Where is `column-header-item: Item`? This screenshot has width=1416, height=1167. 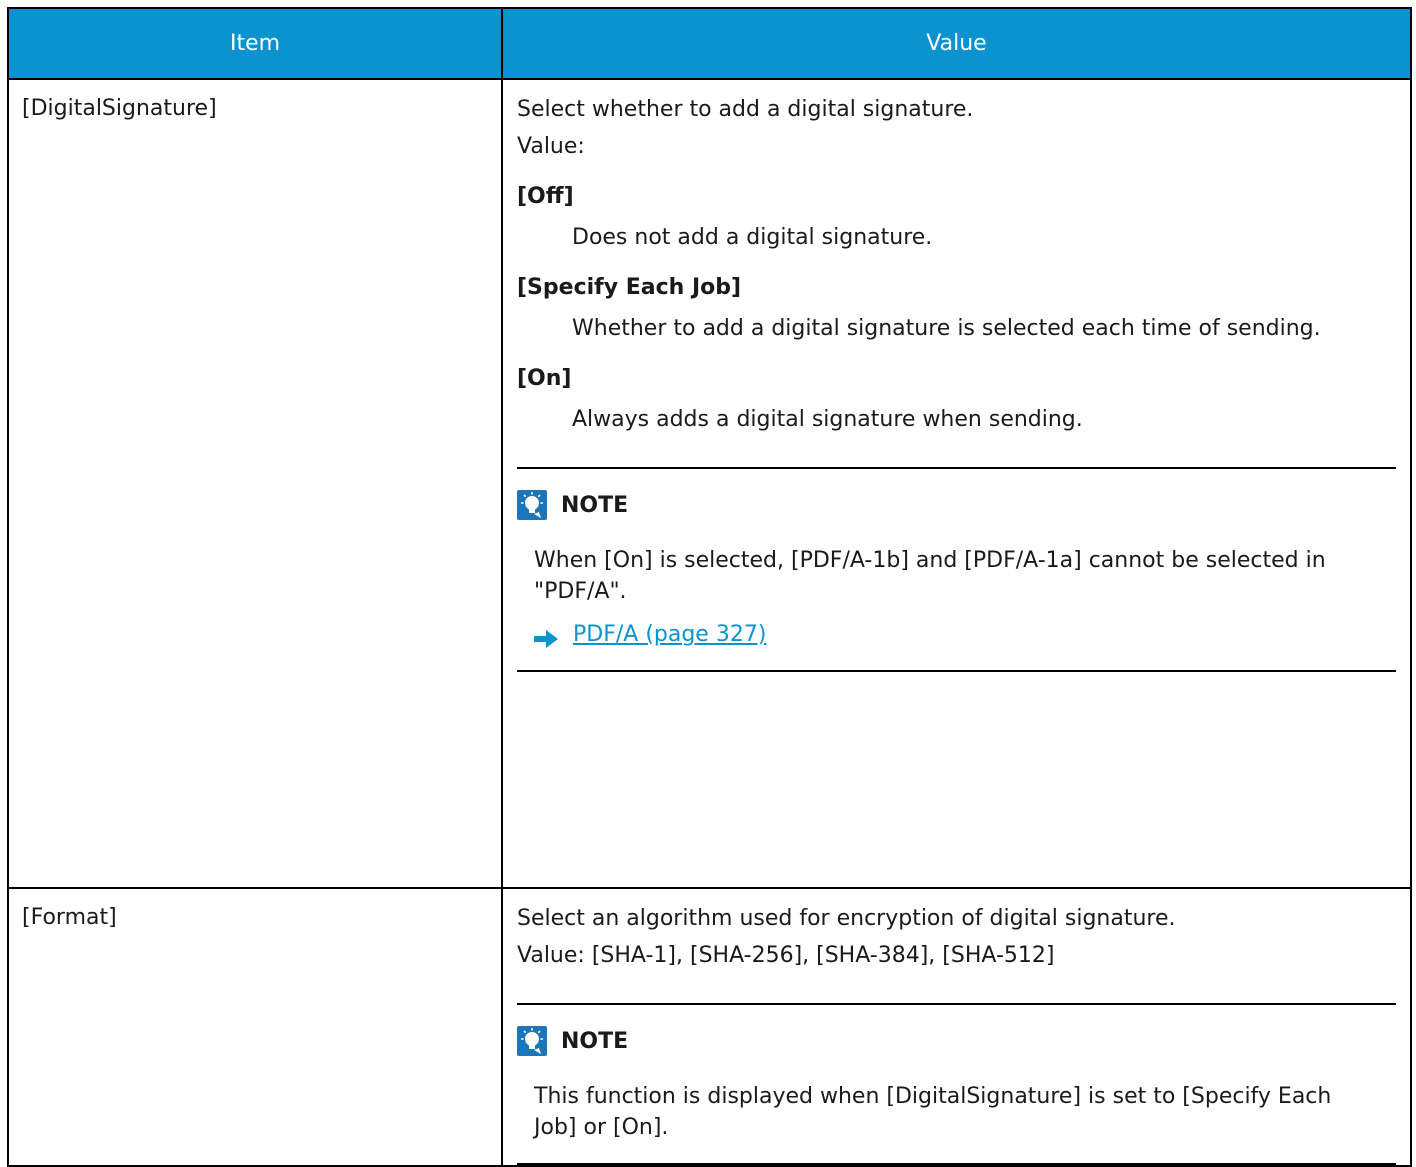 column-header-item: Item is located at coordinates (255, 43).